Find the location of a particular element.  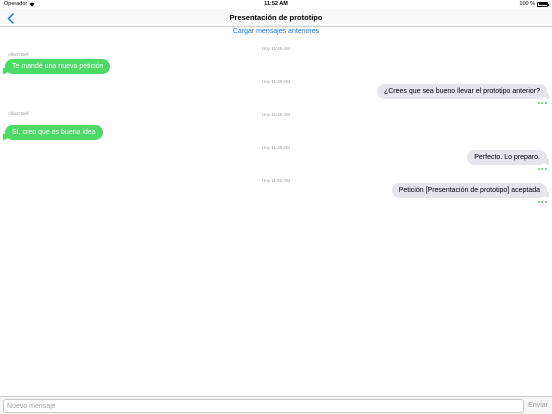

input-bar: Enviar is located at coordinates (276, 405).